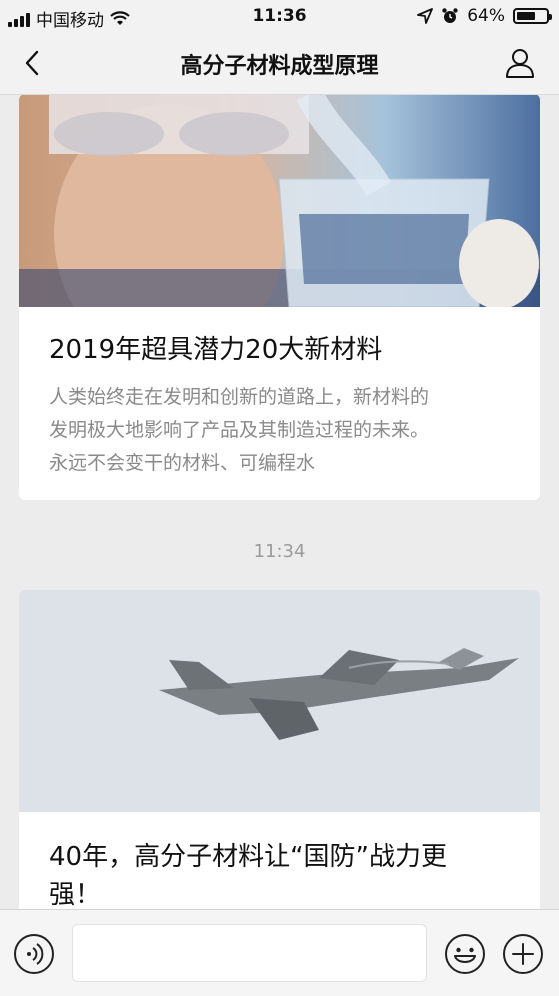 The height and width of the screenshot is (996, 559). What do you see at coordinates (248, 857) in the screenshot?
I see `headline-line: 40年，高分子材料让“国防”战力更` at bounding box center [248, 857].